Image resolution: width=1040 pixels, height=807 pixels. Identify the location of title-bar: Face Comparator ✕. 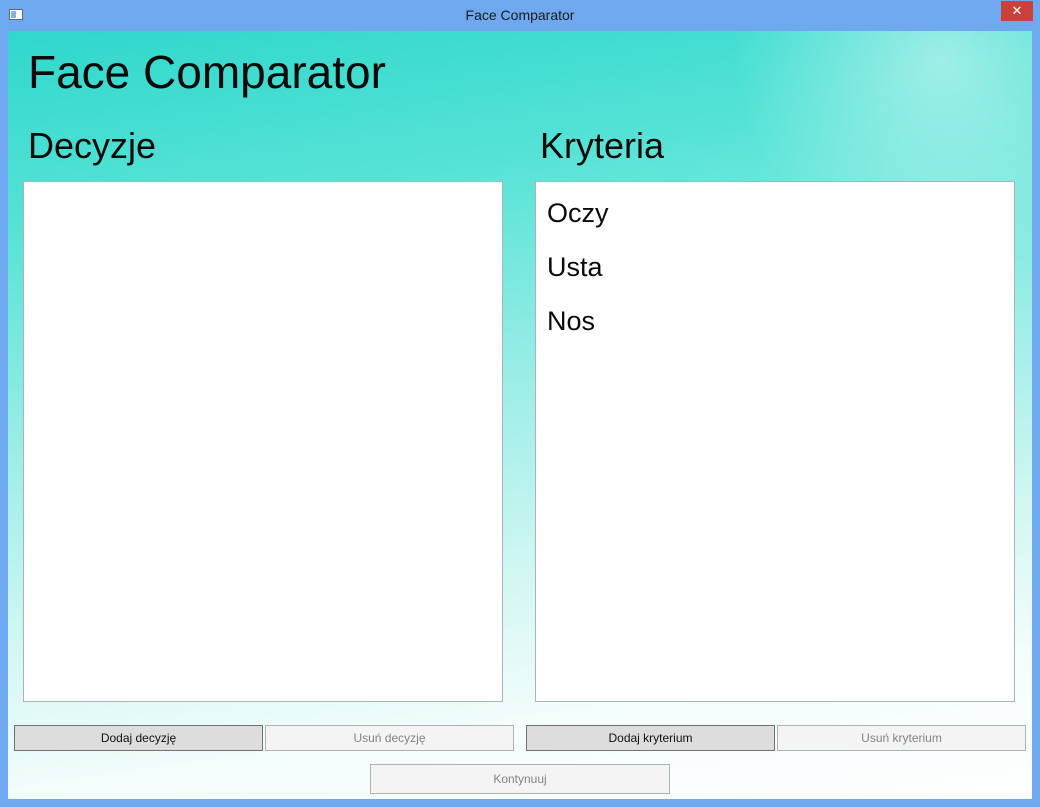
(520, 15).